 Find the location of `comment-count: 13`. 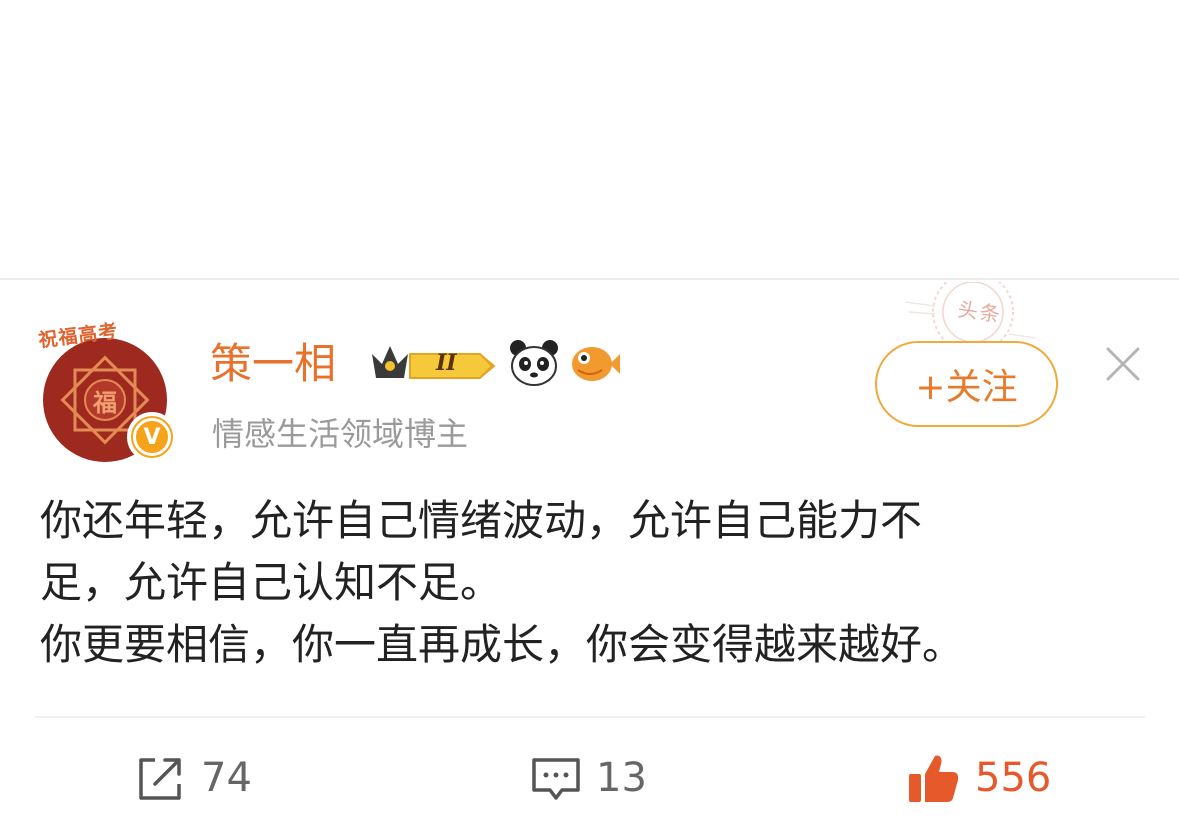

comment-count: 13 is located at coordinates (621, 778).